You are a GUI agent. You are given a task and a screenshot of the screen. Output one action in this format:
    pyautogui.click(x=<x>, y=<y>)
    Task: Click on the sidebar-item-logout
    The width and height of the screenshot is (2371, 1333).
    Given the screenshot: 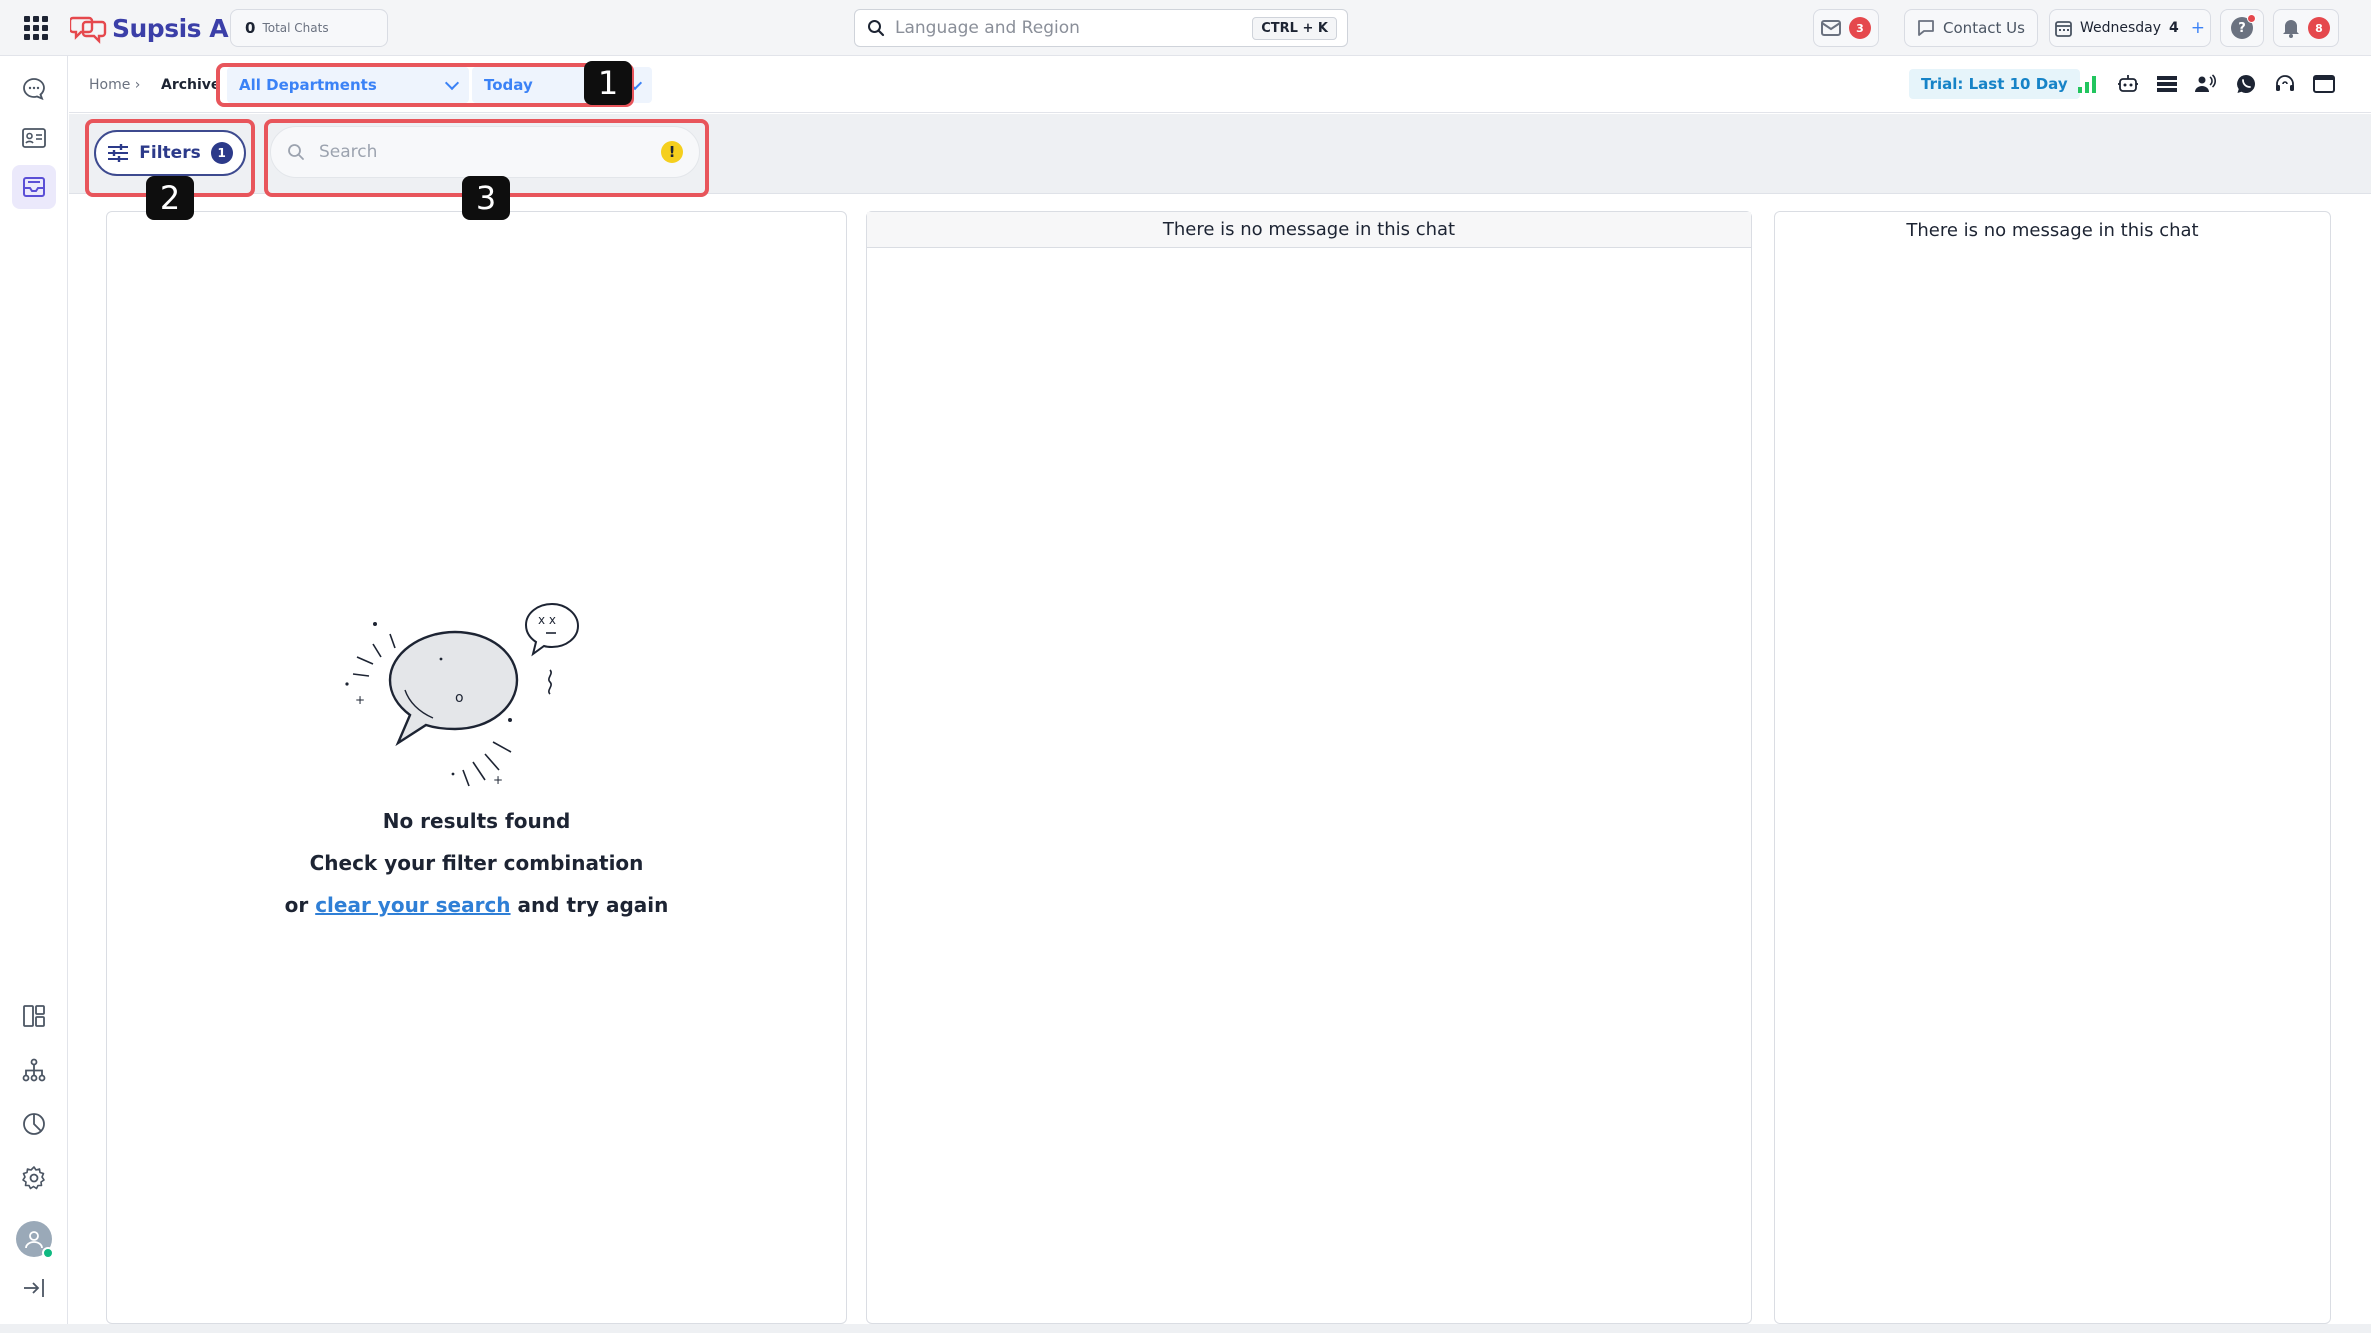 What is the action you would take?
    pyautogui.click(x=34, y=1288)
    